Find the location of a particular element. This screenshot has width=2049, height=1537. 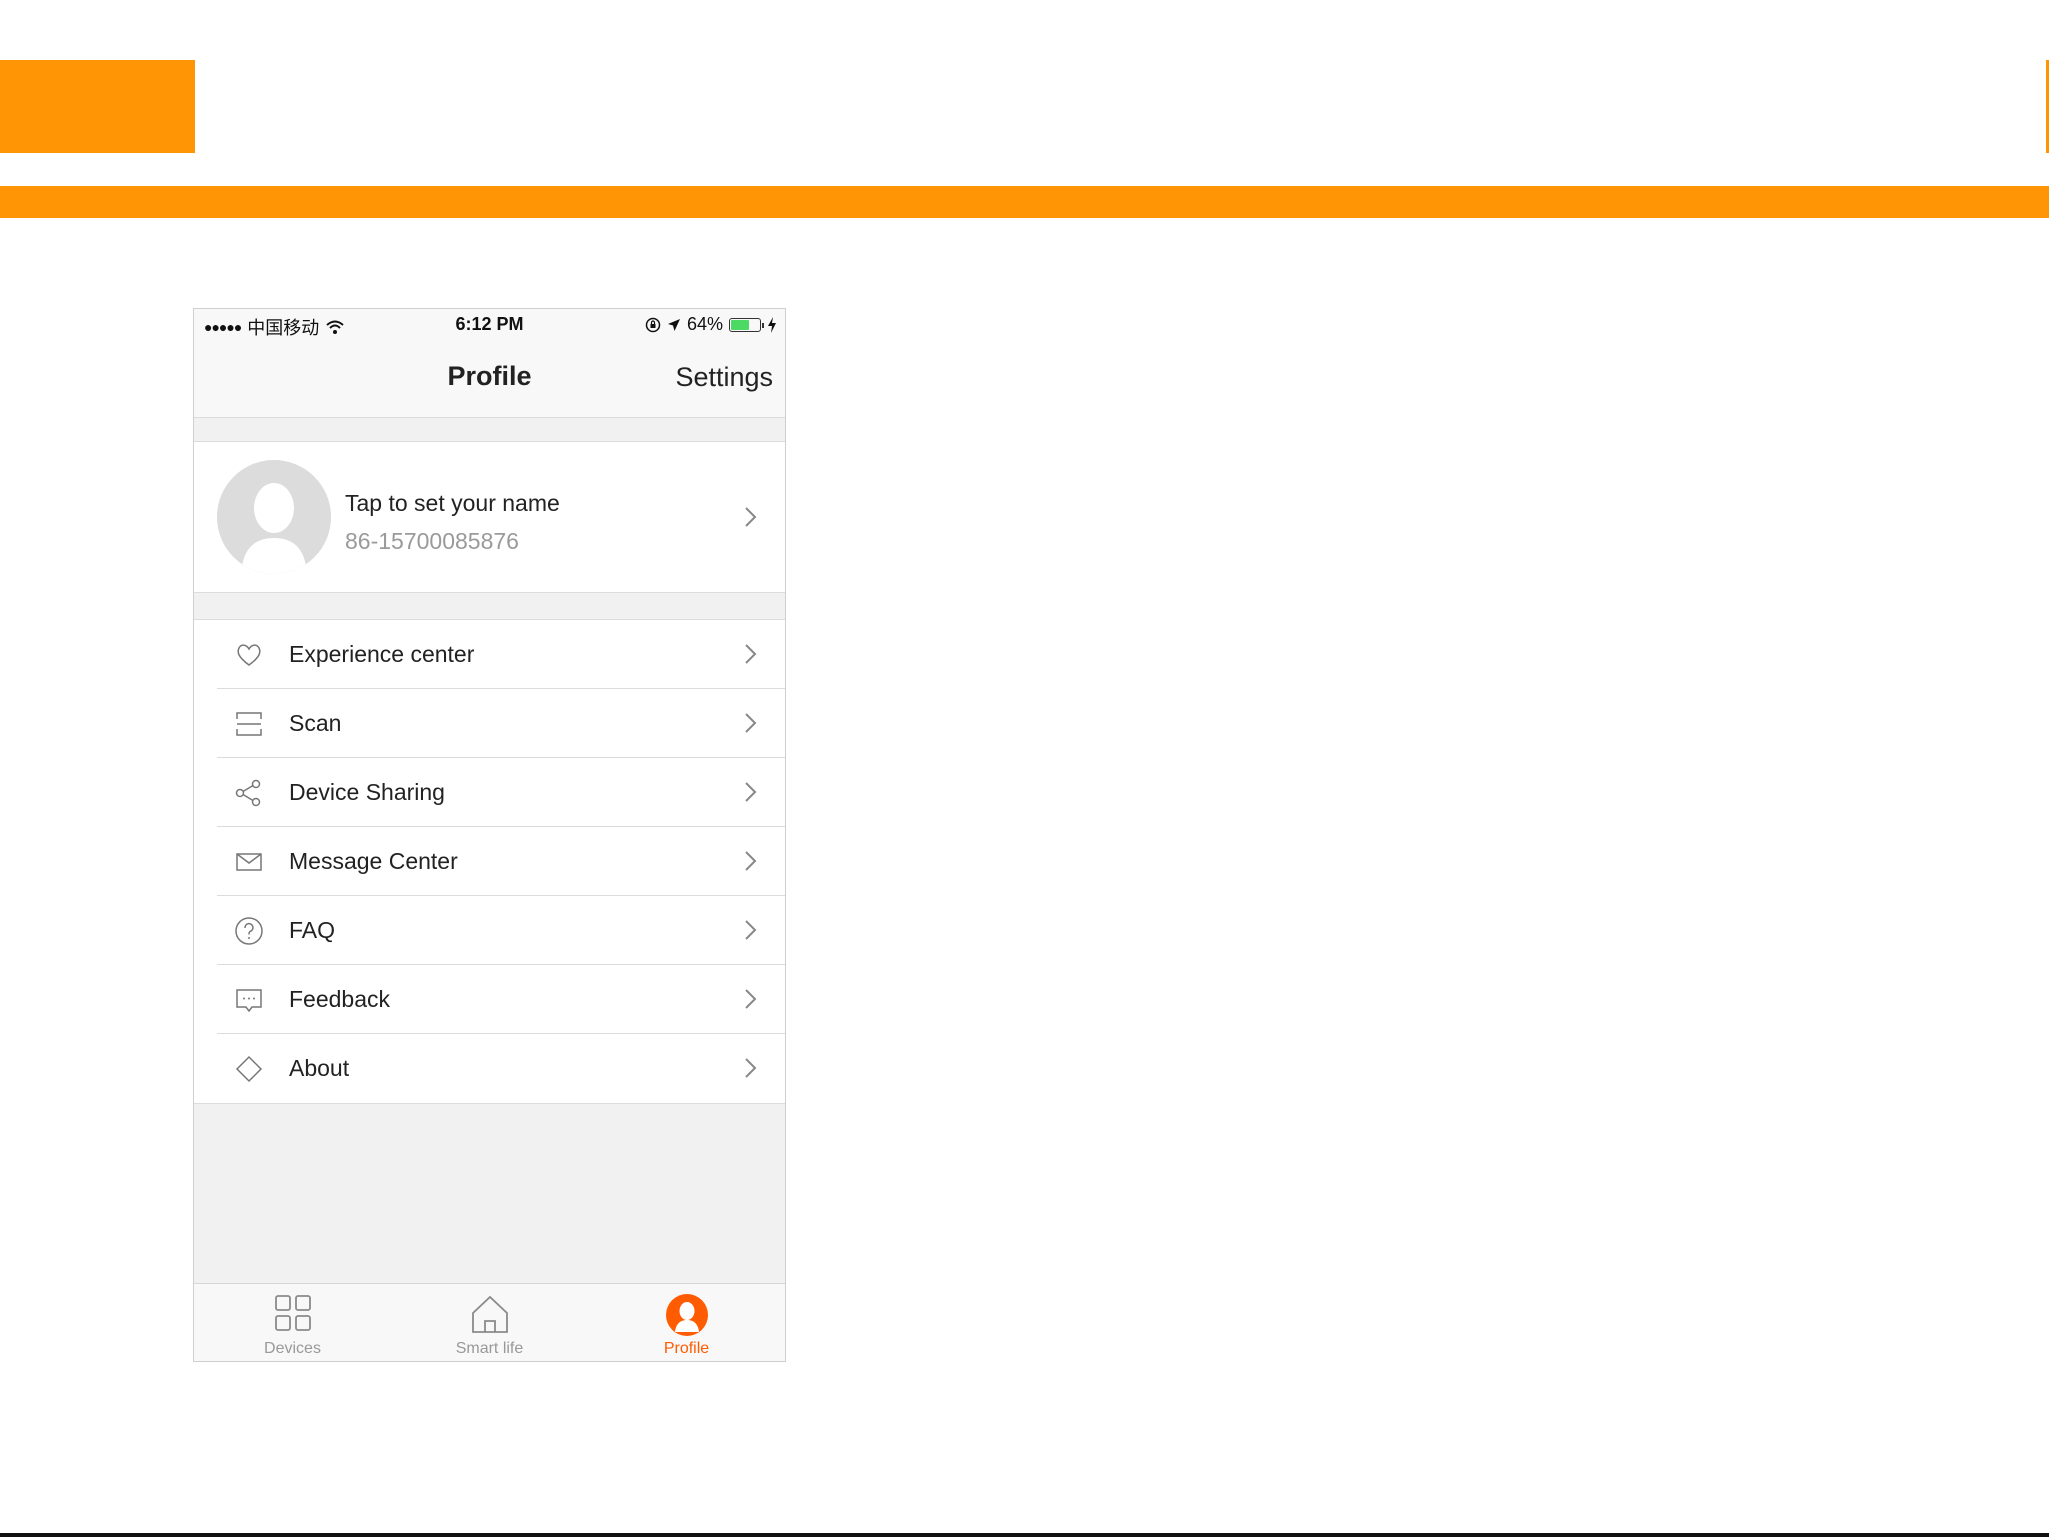

default-avatar-icon is located at coordinates (274, 517).